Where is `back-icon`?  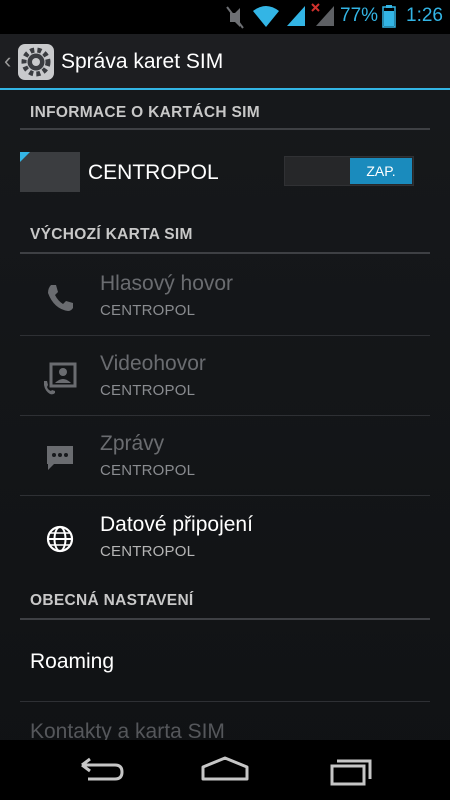 back-icon is located at coordinates (100, 770).